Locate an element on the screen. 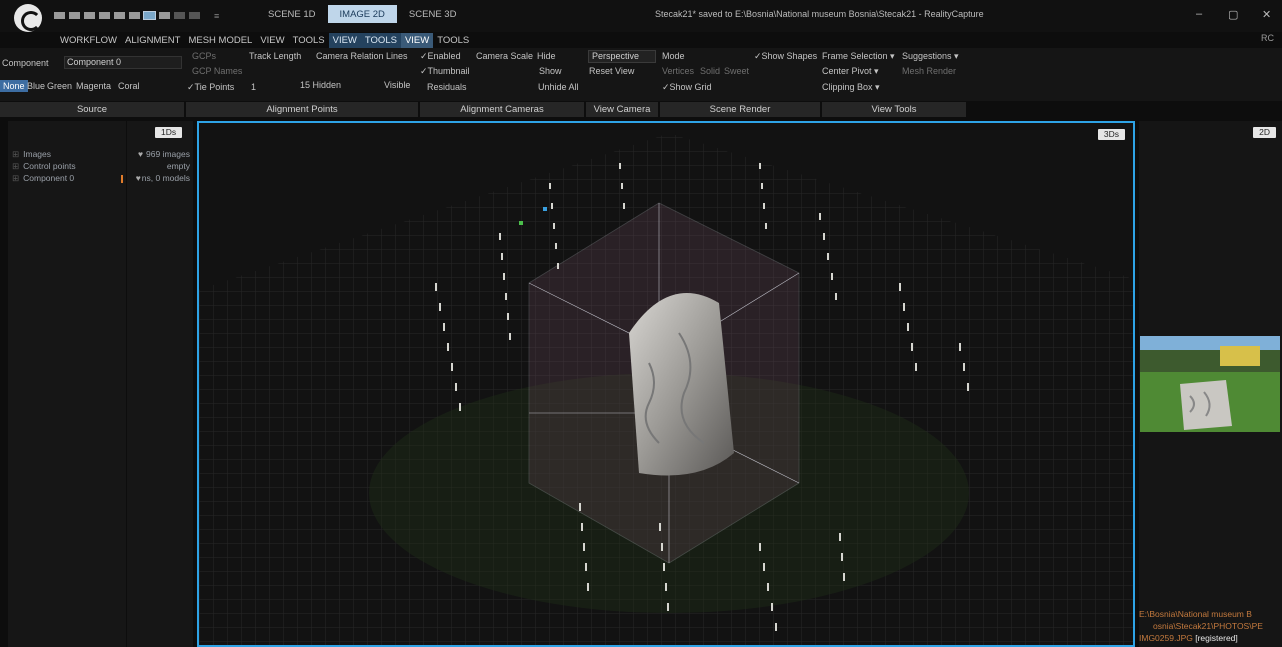  tree-item-images: ⊞ Images is located at coordinates (31, 154).